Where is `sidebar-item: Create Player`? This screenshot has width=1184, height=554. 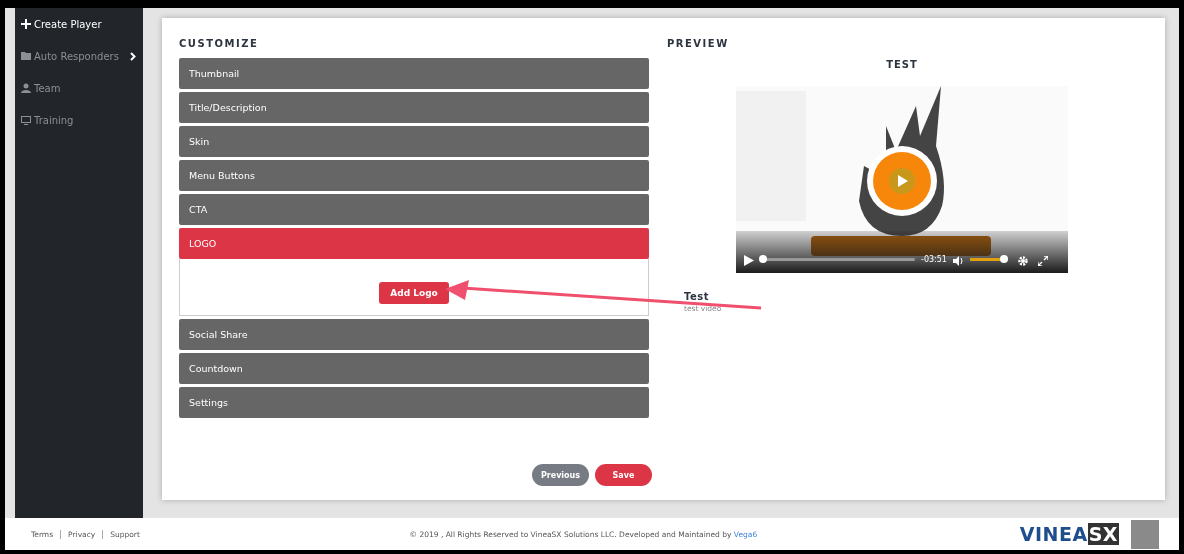
sidebar-item: Create Player is located at coordinates (79, 24).